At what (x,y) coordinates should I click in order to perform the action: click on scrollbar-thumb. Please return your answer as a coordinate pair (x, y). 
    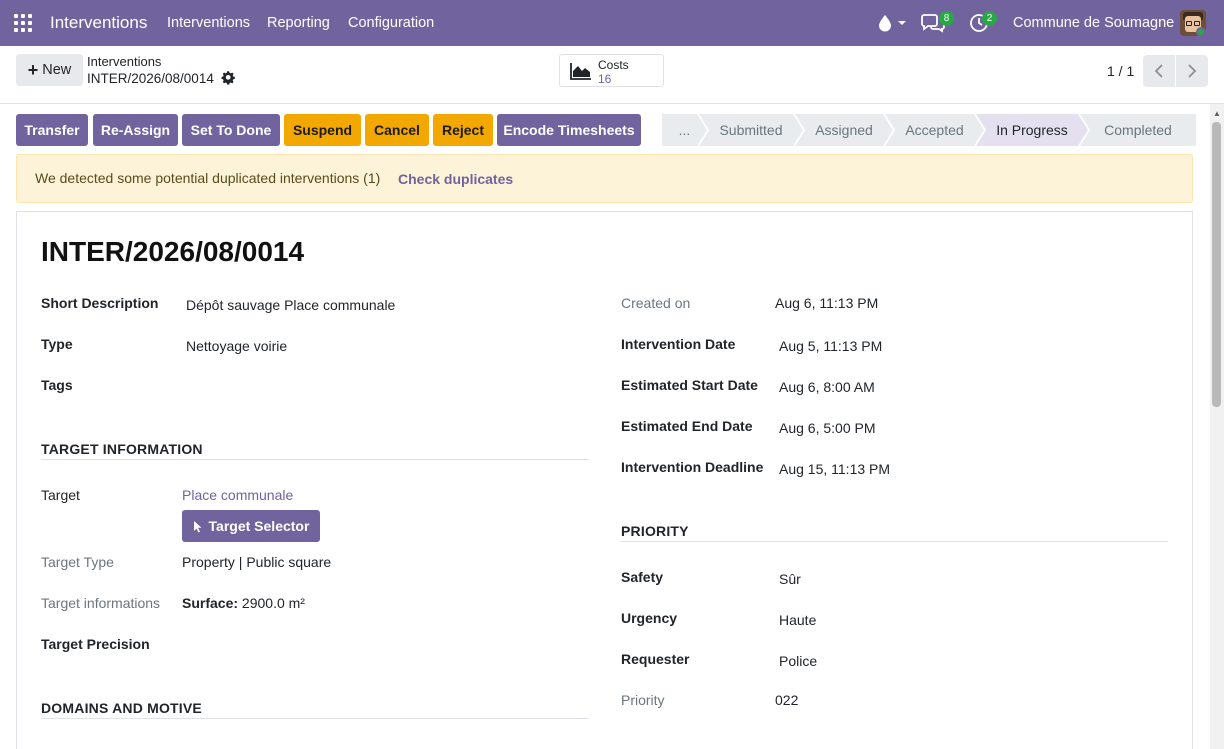
    Looking at the image, I should click on (1216, 264).